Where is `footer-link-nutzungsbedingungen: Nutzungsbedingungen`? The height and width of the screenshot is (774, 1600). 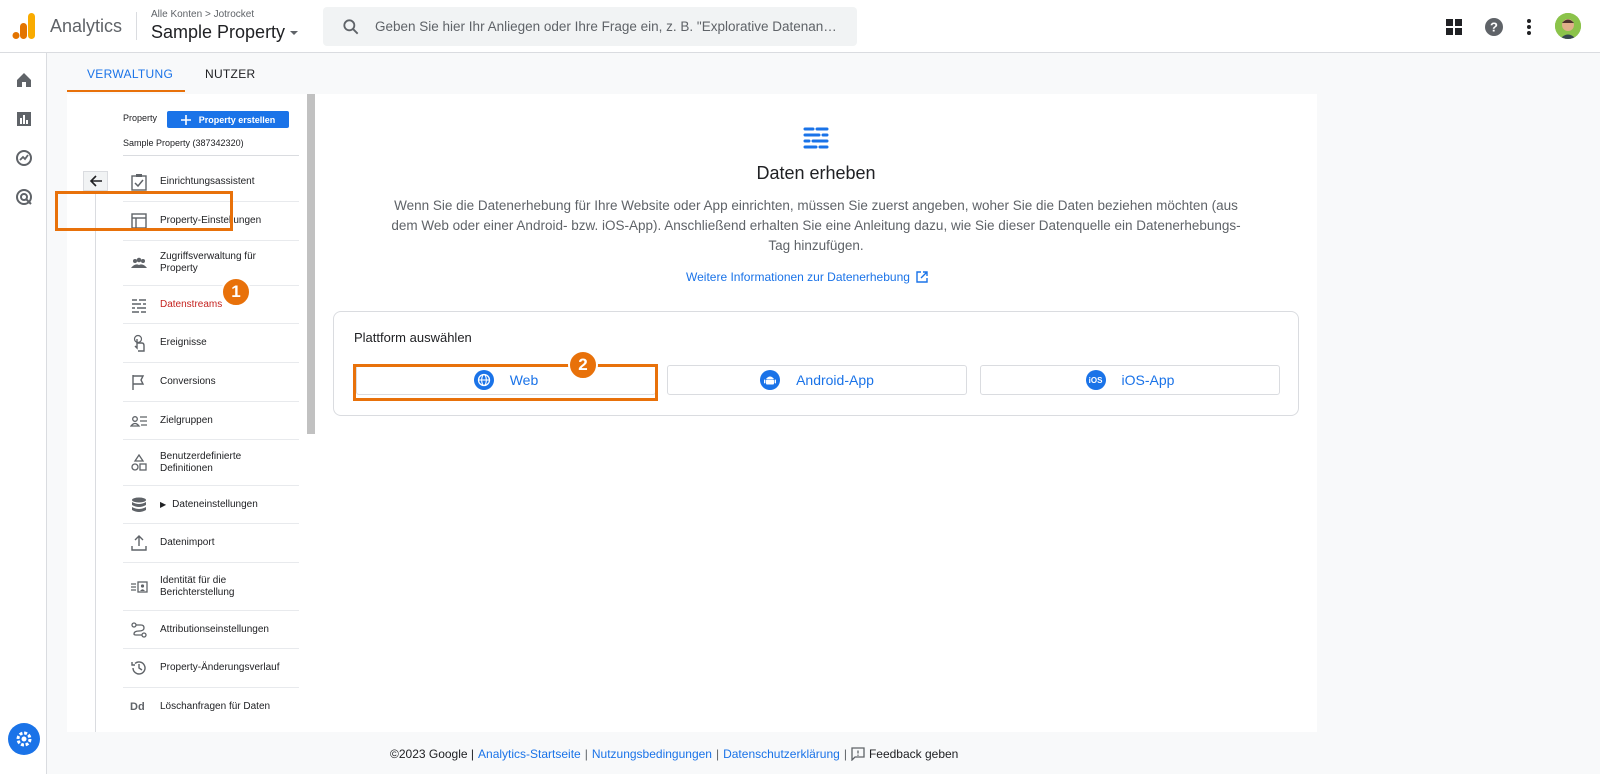
footer-link-nutzungsbedingungen: Nutzungsbedingungen is located at coordinates (652, 754).